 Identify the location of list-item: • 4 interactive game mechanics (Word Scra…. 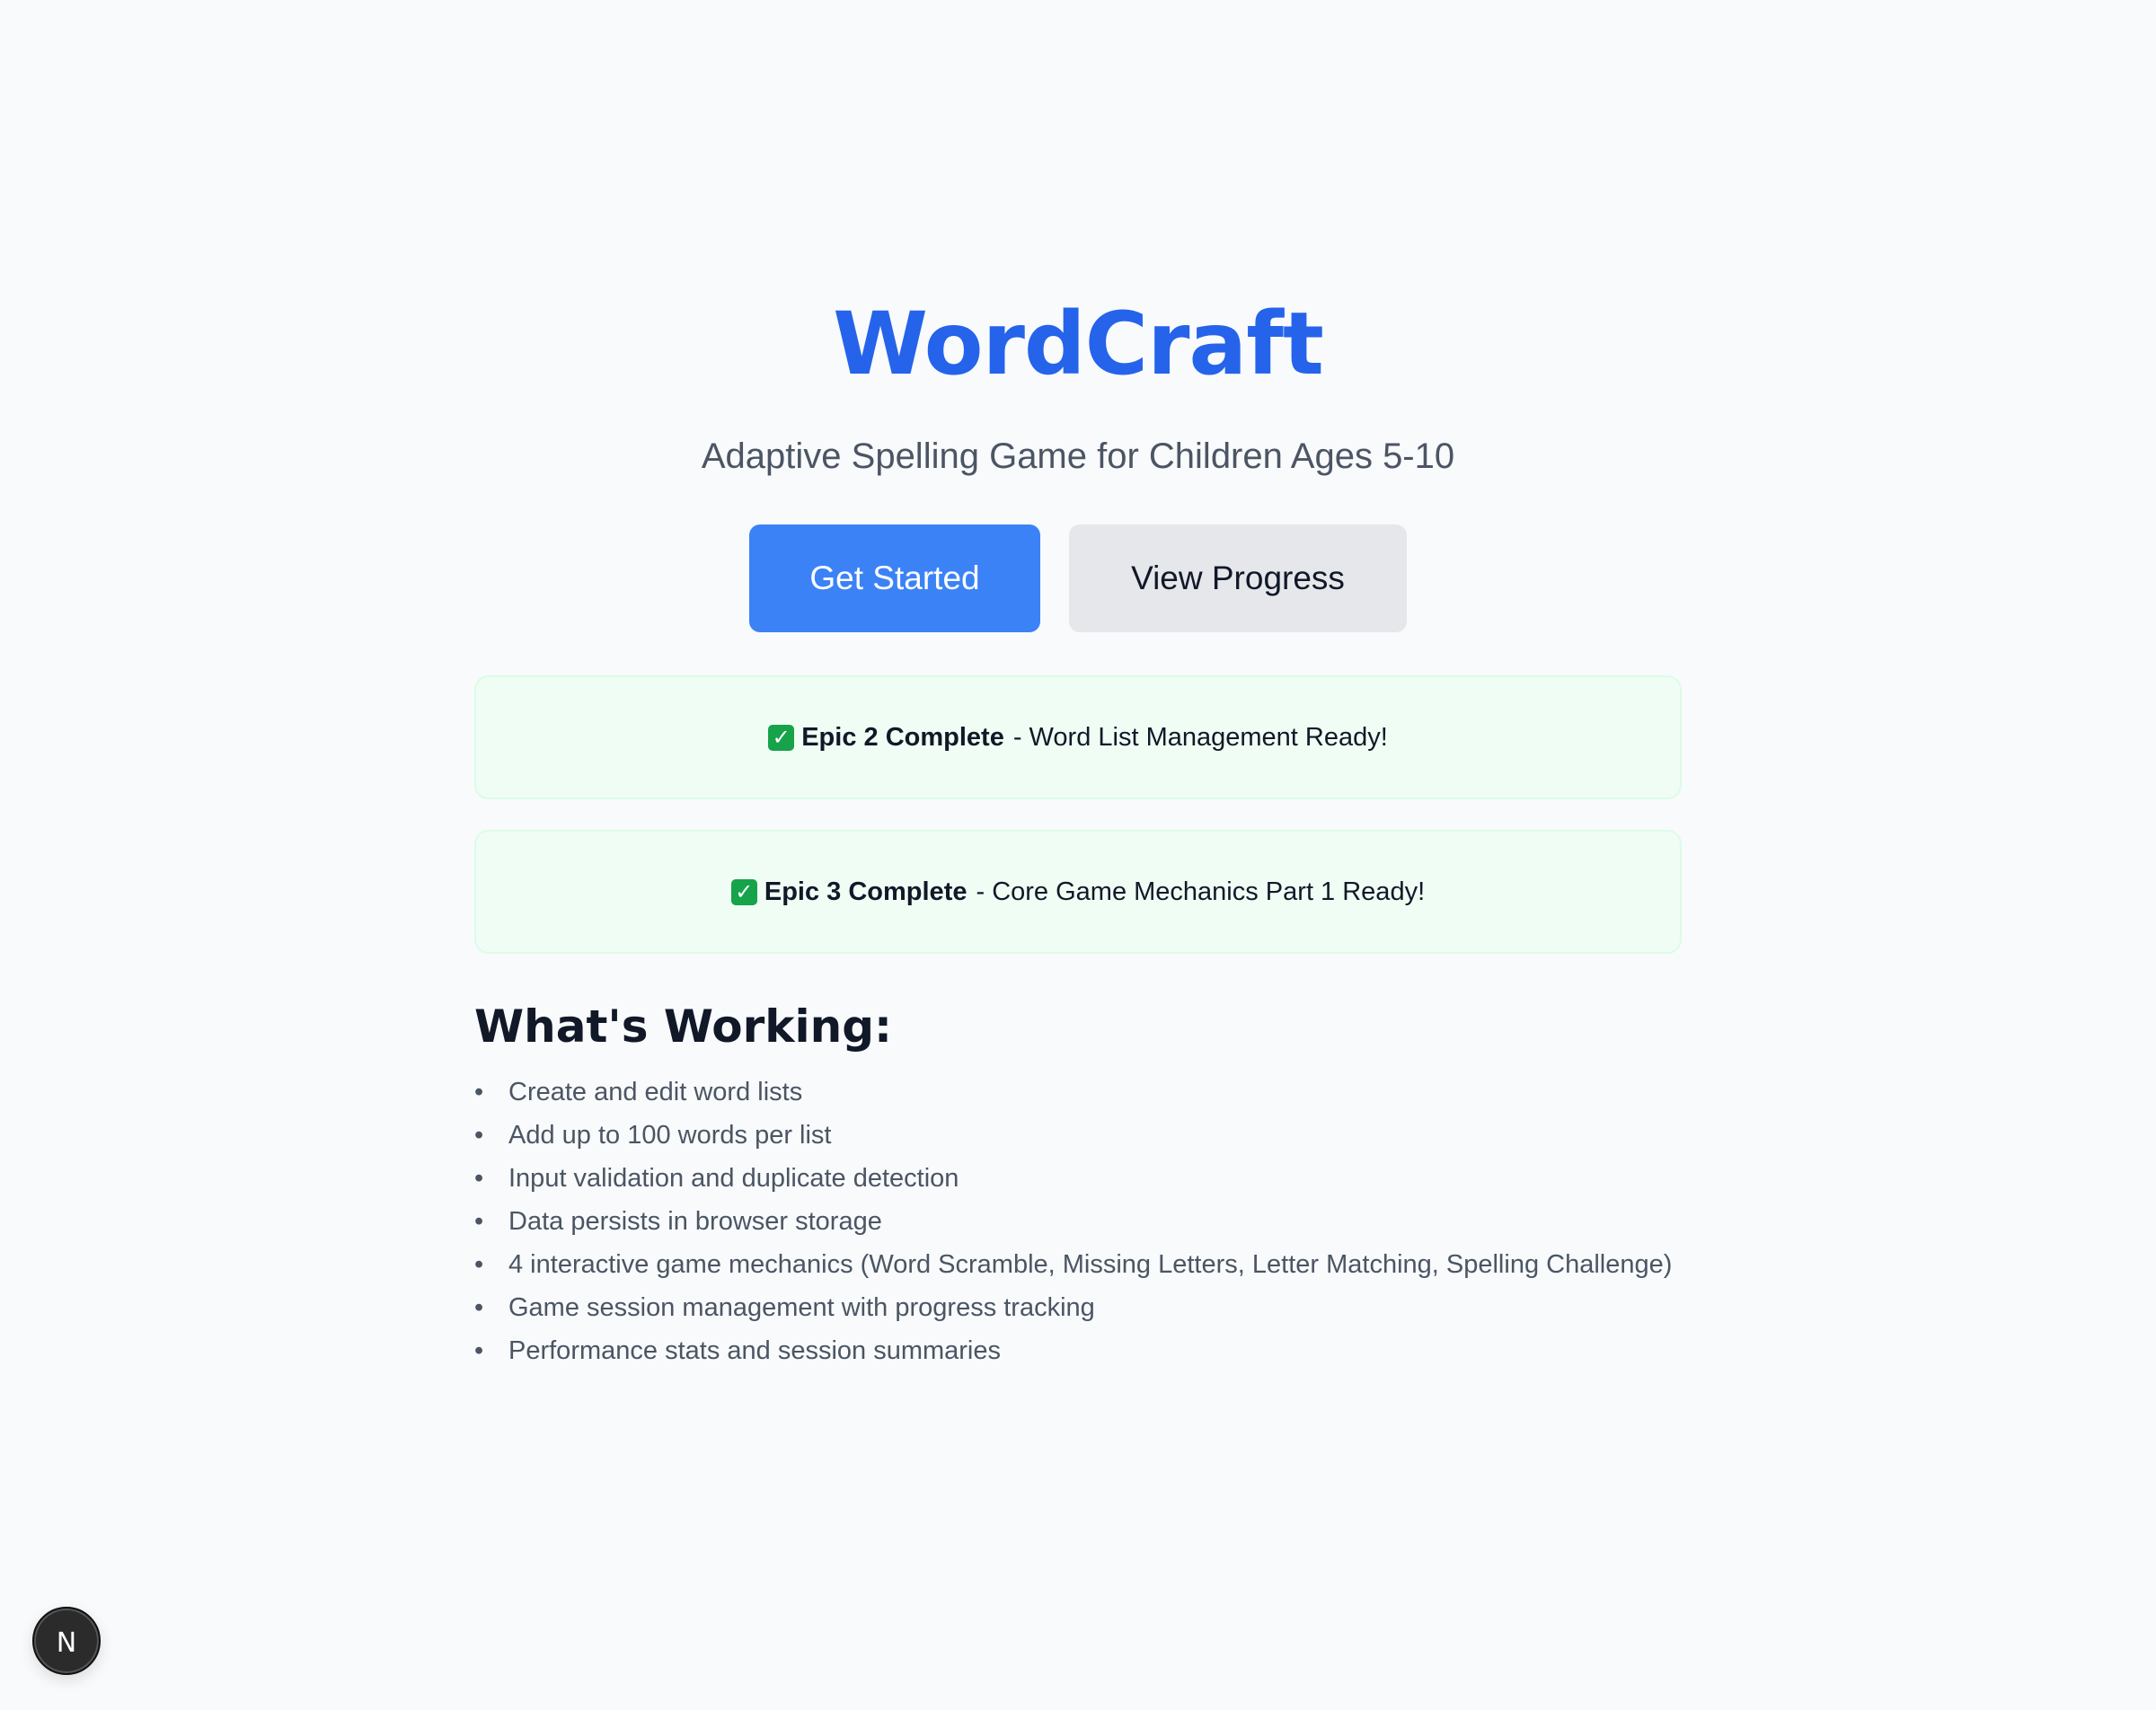
(1078, 1264).